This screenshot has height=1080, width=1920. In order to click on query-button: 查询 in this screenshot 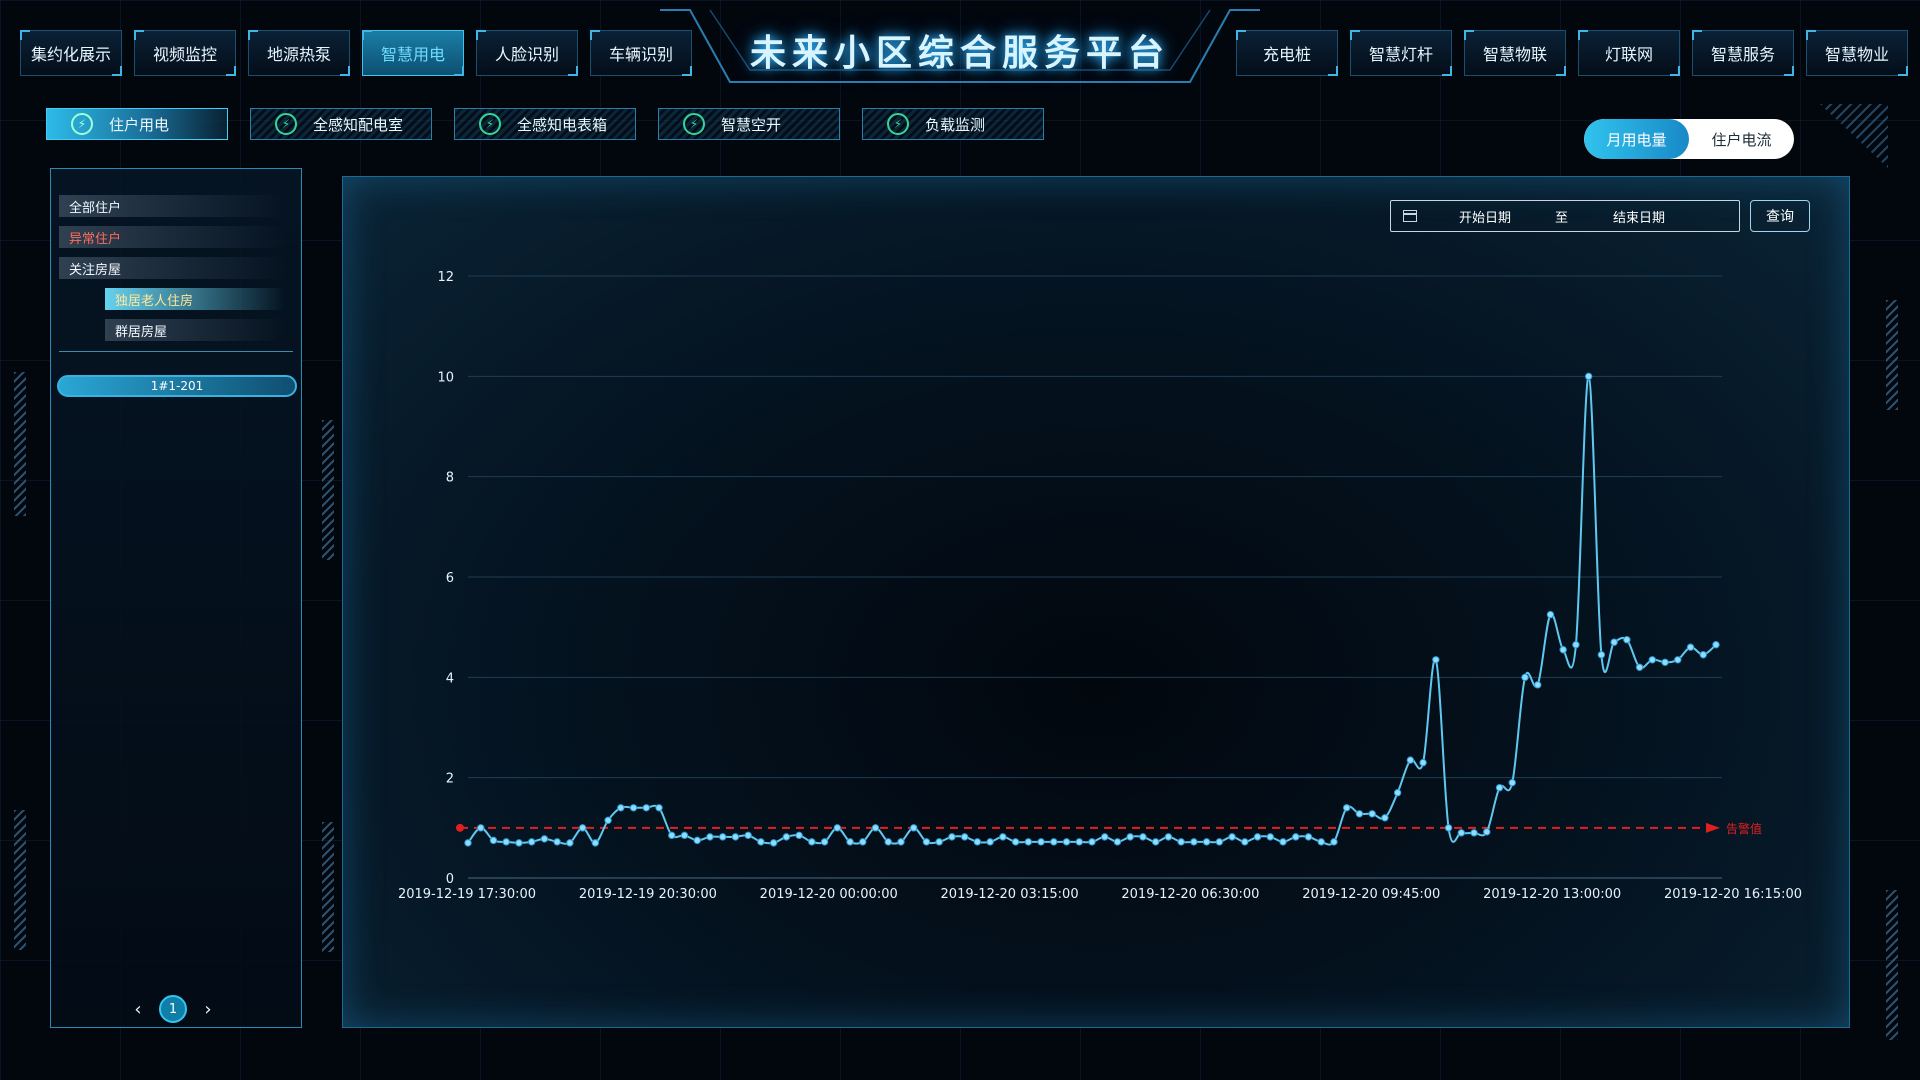, I will do `click(1780, 216)`.